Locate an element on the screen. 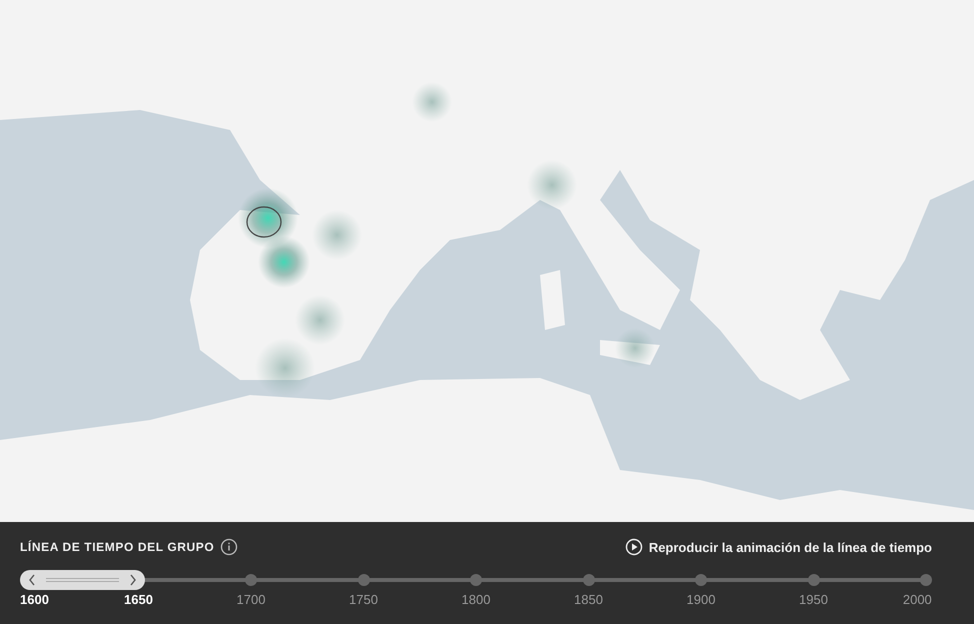 The height and width of the screenshot is (624, 974). chevron-left-icon is located at coordinates (32, 580).